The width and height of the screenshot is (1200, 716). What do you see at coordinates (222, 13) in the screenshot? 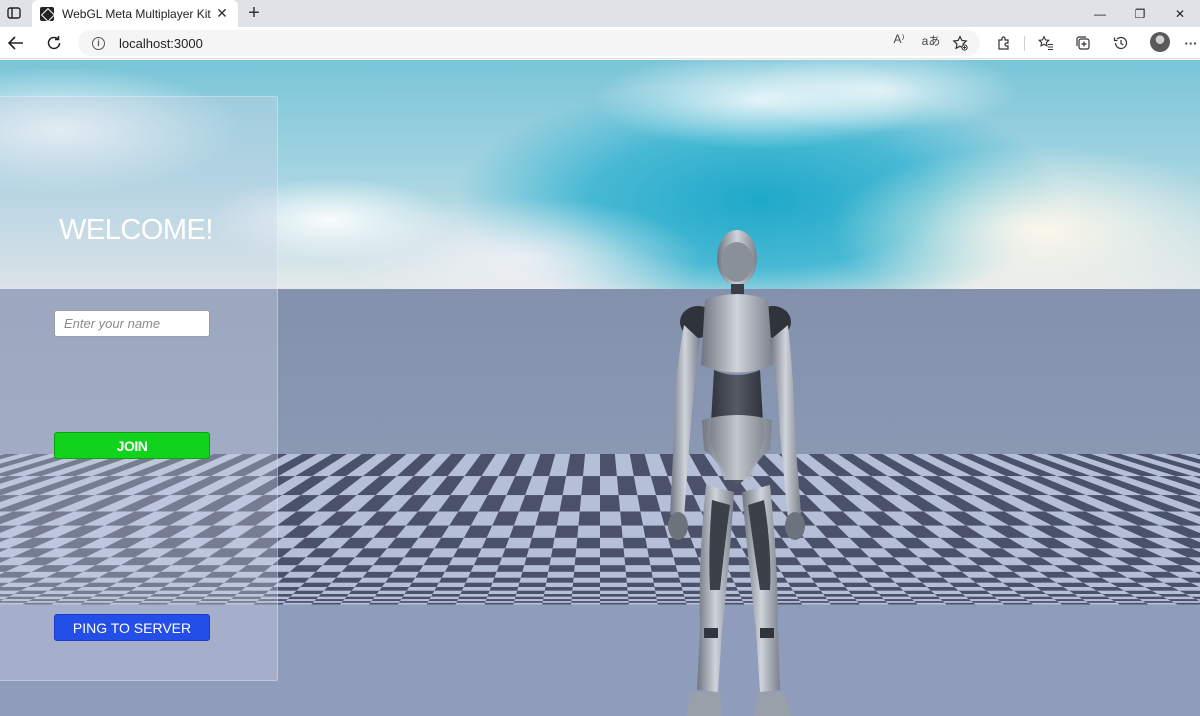
I see `close-tab-icon: ✕` at bounding box center [222, 13].